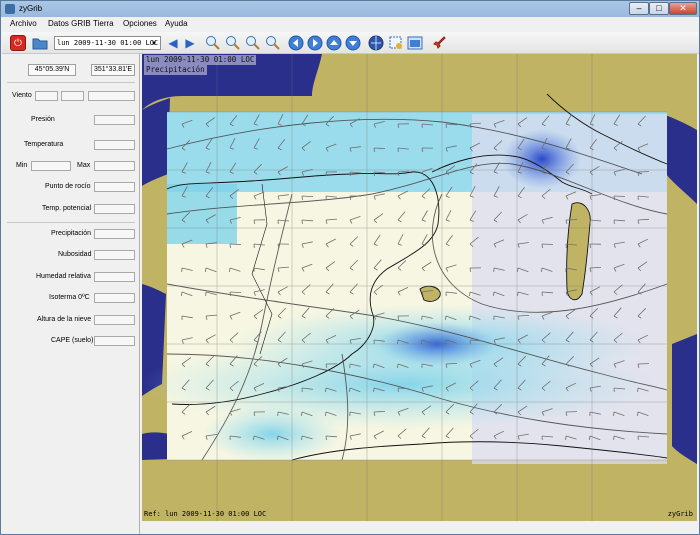 This screenshot has width=700, height=535. Describe the element at coordinates (205, 514) in the screenshot. I see `reference-date-label: Ref: lun 2009-11-30 01:00 LOC` at that location.